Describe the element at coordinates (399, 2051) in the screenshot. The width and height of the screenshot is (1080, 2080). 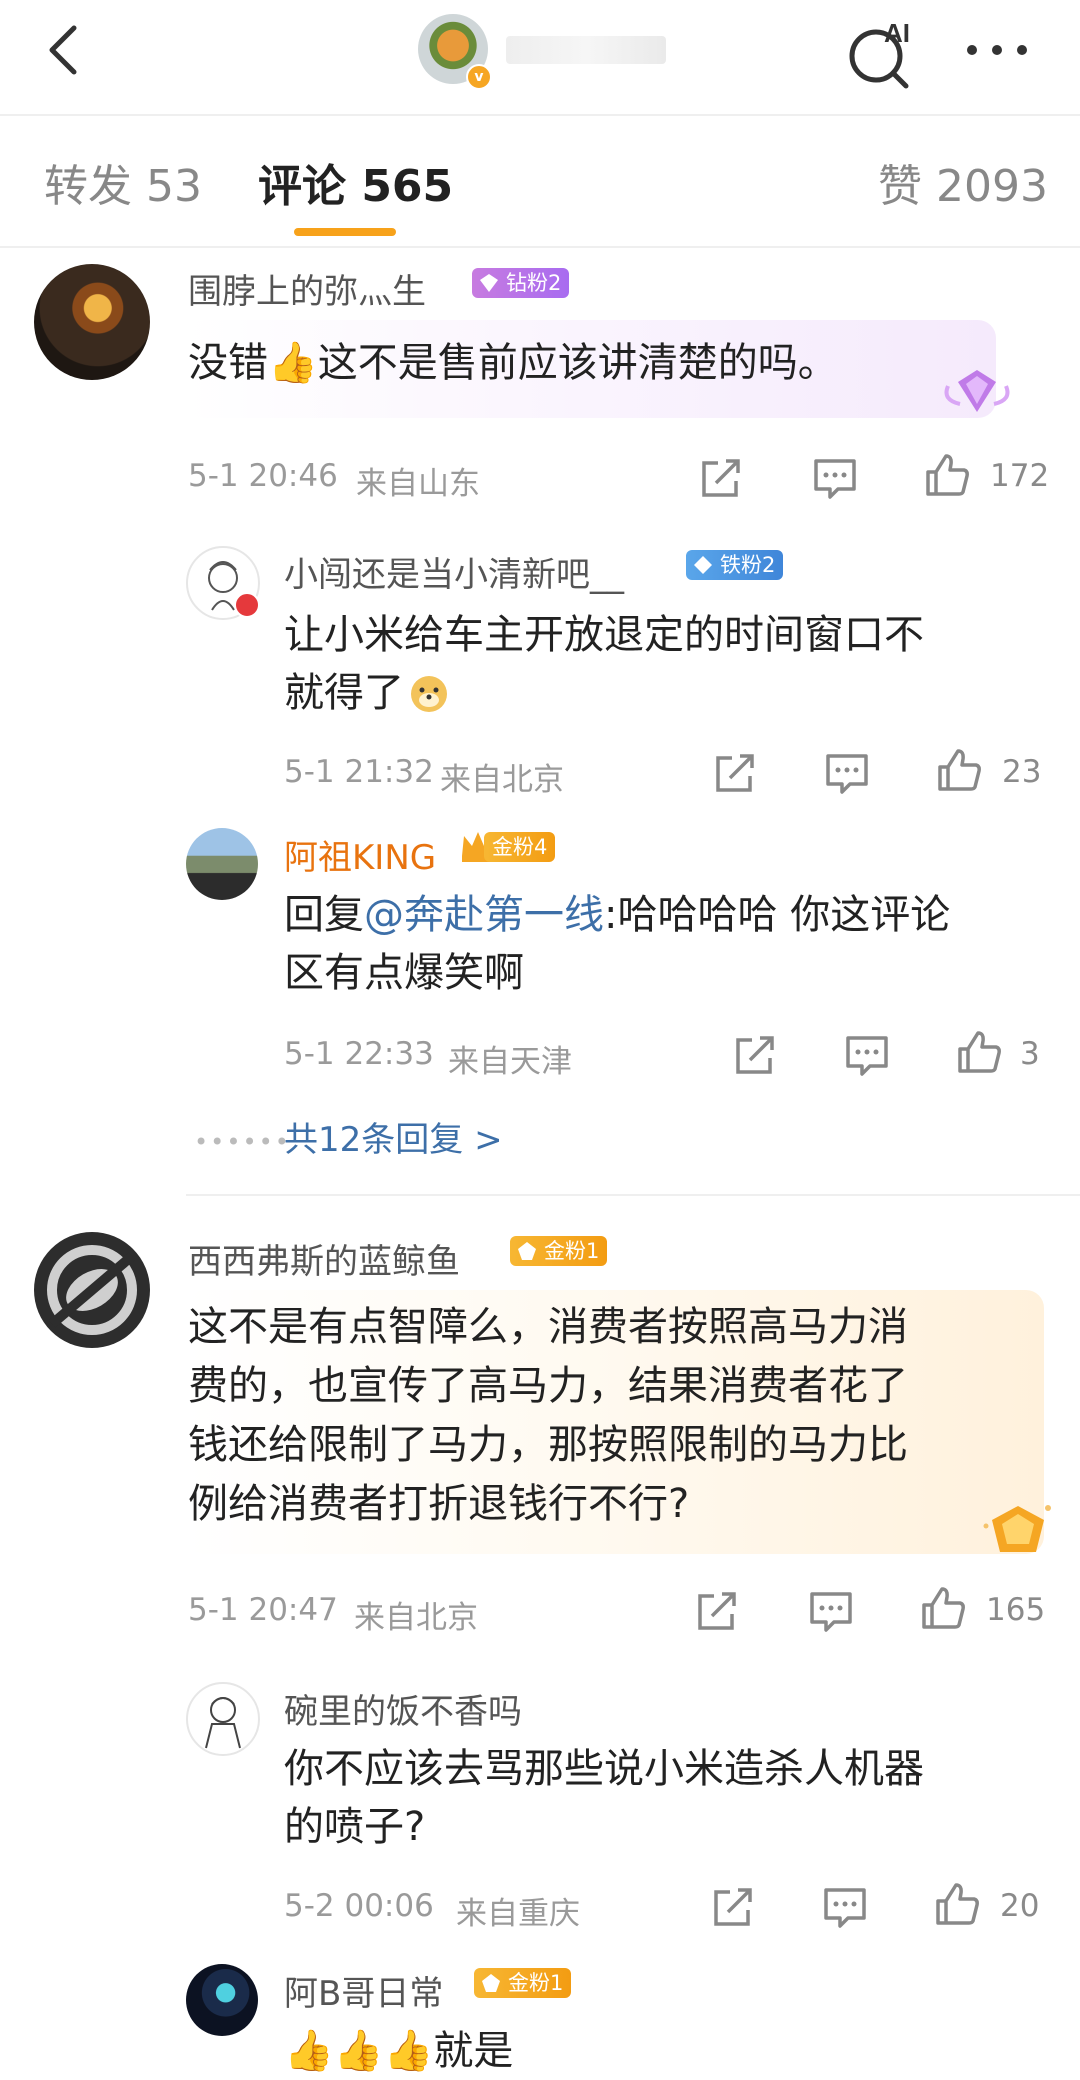
I see `reply-text: 👍👍👍就是` at that location.